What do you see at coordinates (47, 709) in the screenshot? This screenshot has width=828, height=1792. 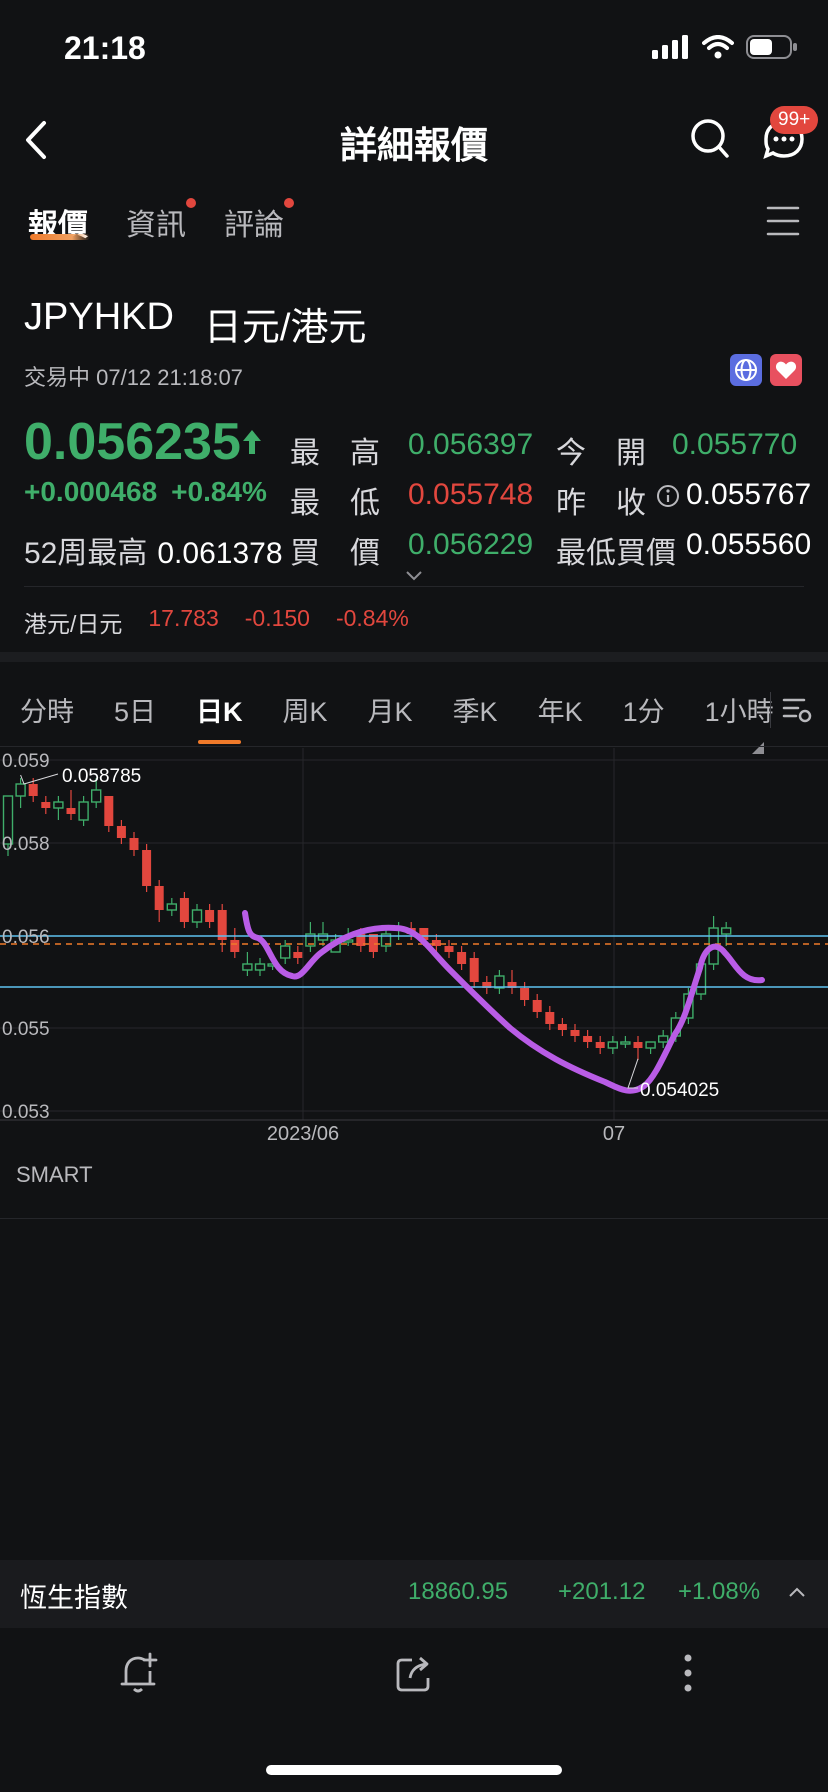 I see `tab-intraday: 分時` at bounding box center [47, 709].